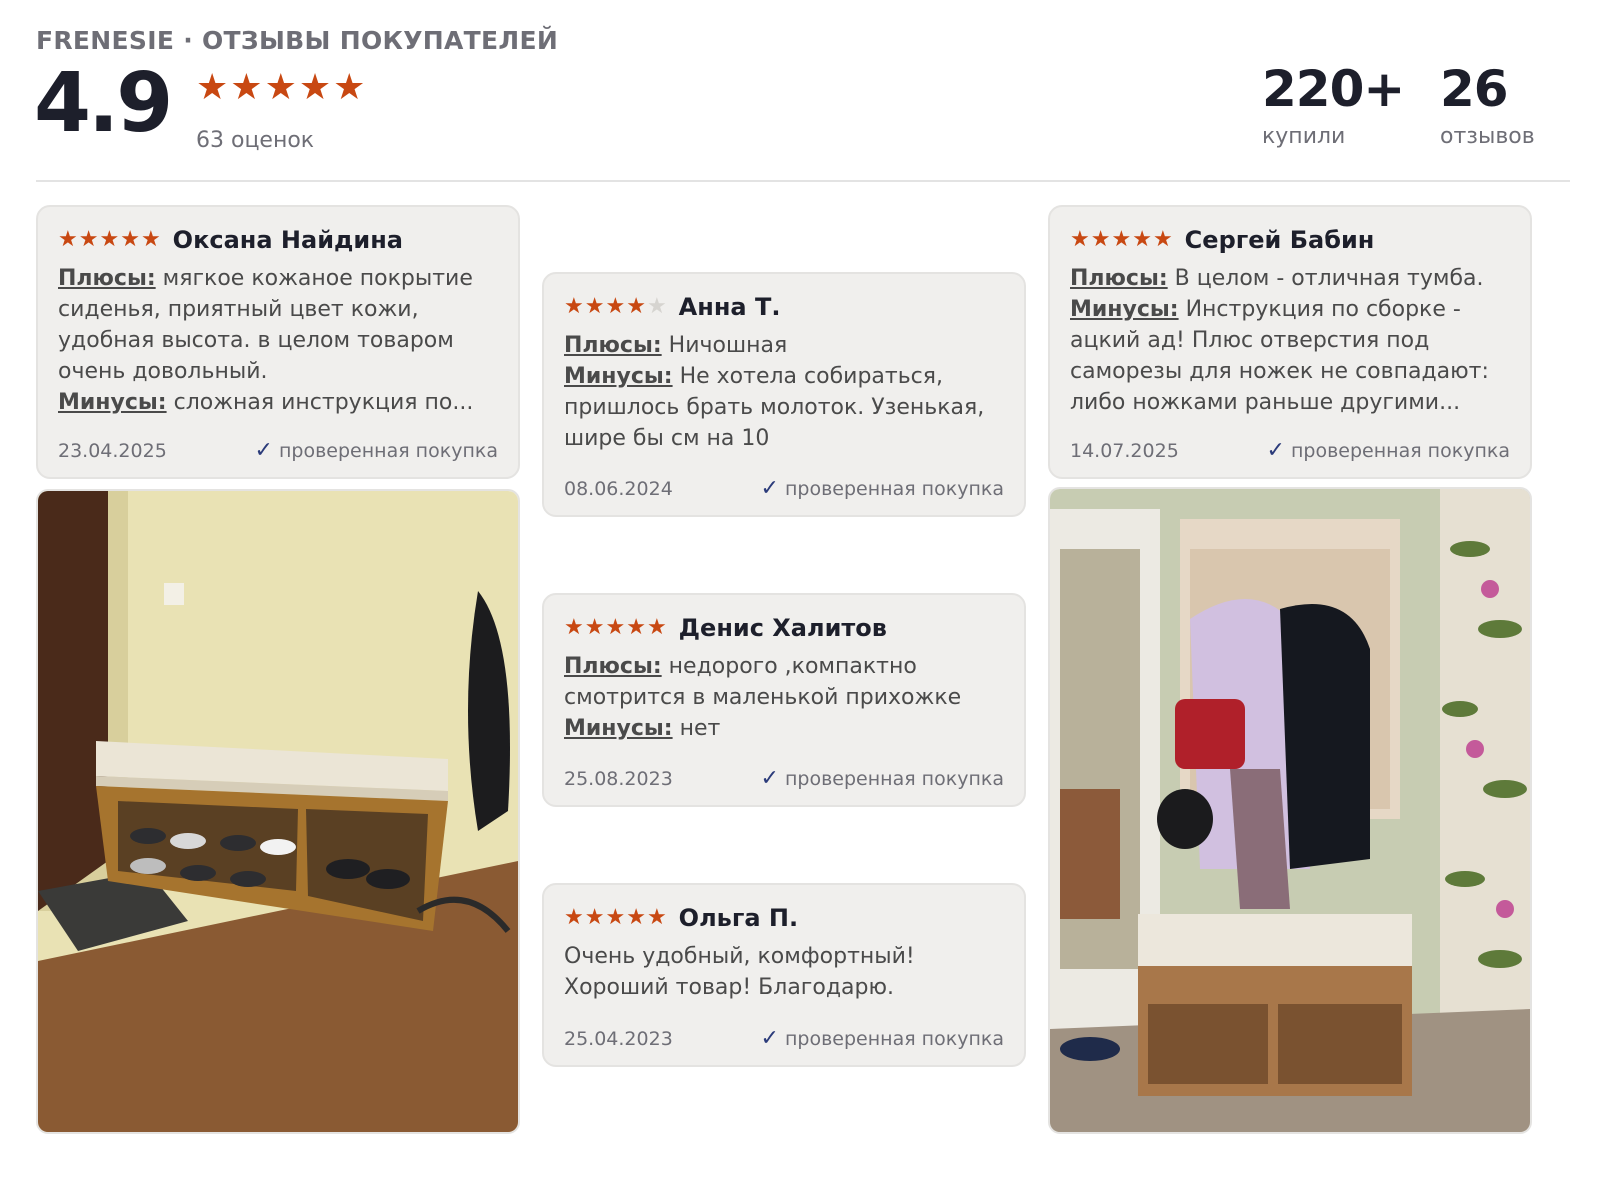 This screenshot has height=1200, width=1600. Describe the element at coordinates (618, 778) in the screenshot. I see `review-date: 25.08.2023` at that location.